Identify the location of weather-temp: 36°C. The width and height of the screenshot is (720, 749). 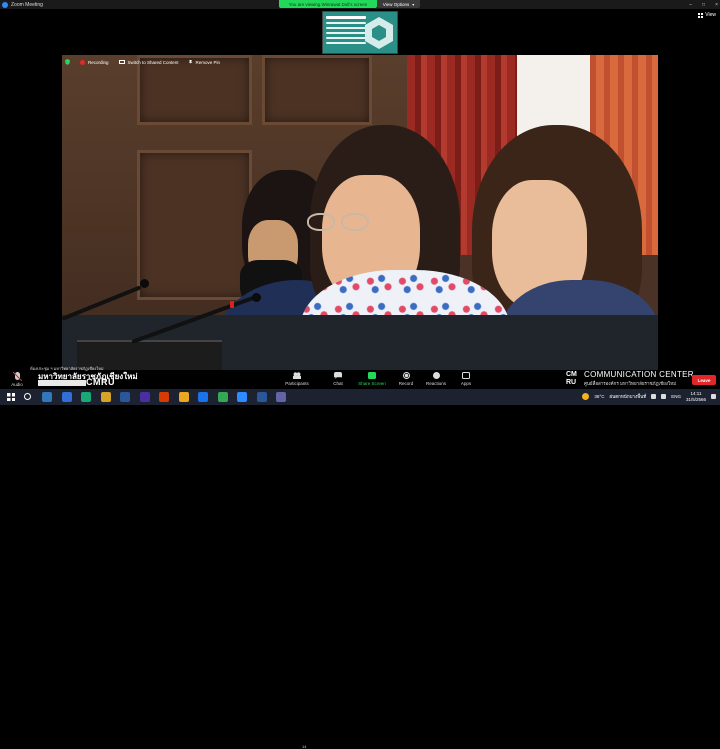
(599, 396).